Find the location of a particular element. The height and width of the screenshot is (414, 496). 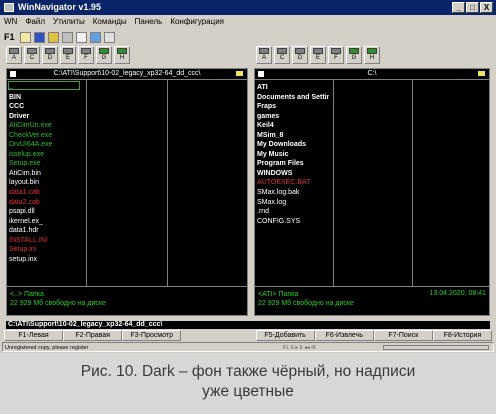

fkey-spacer is located at coordinates (218, 335).